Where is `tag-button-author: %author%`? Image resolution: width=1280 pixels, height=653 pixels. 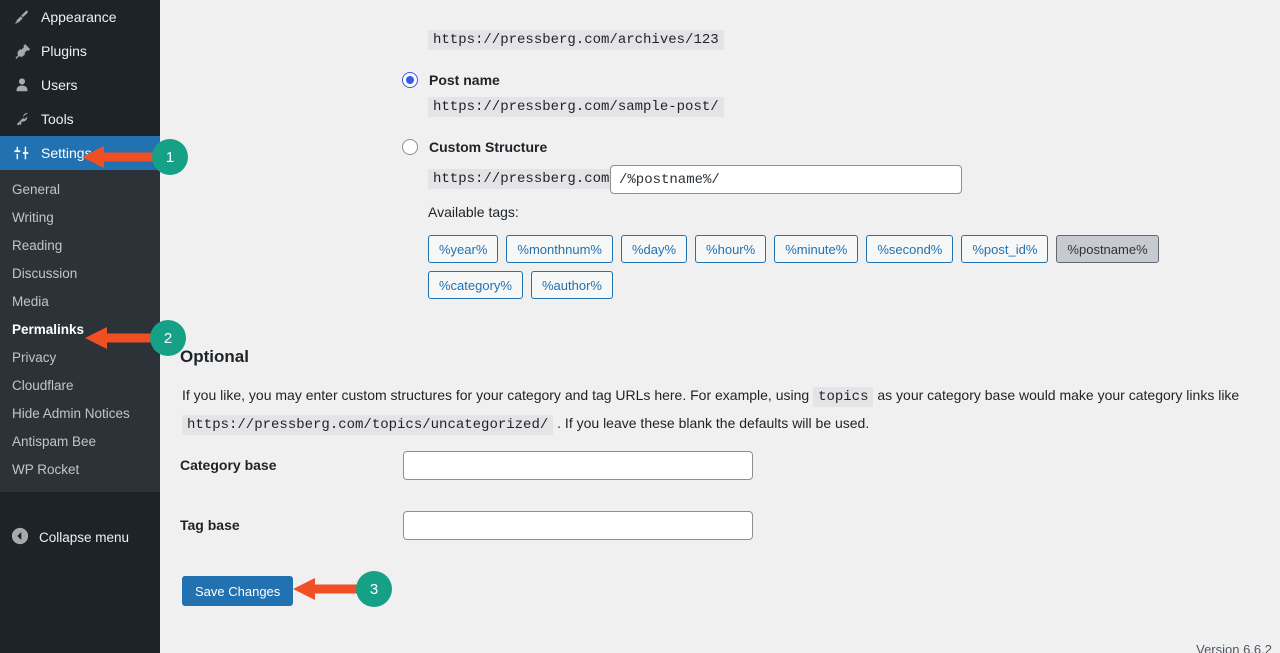
tag-button-author: %author% is located at coordinates (571, 285).